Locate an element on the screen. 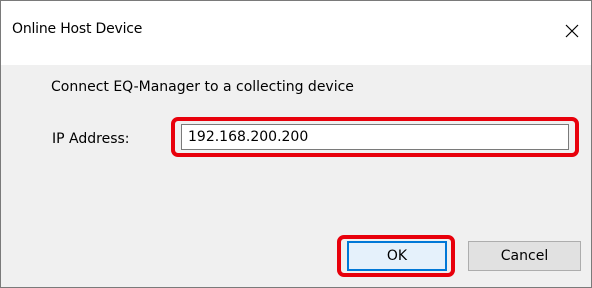 The height and width of the screenshot is (288, 592). ip-address-label: IP Address: is located at coordinates (91, 139).